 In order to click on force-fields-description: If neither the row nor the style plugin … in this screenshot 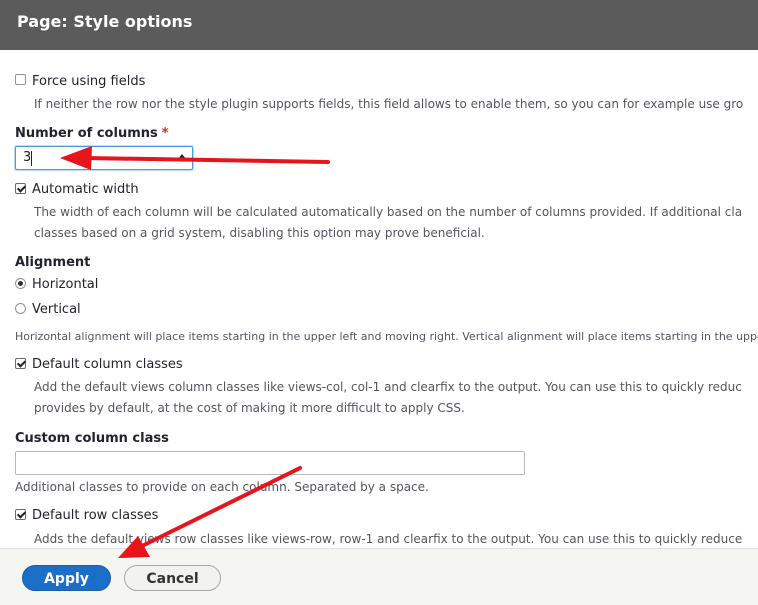, I will do `click(389, 104)`.